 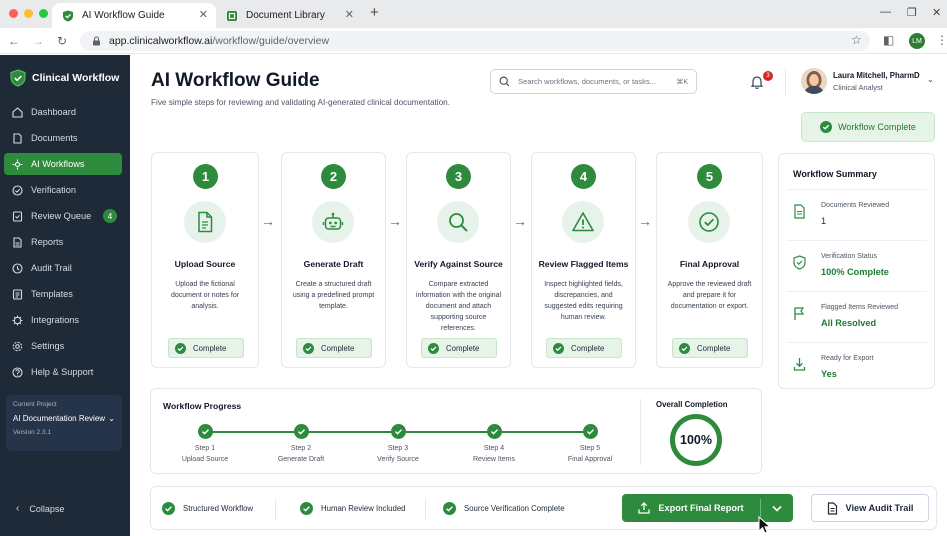 What do you see at coordinates (63, 242) in the screenshot?
I see `sidebar-item-reports: Reports` at bounding box center [63, 242].